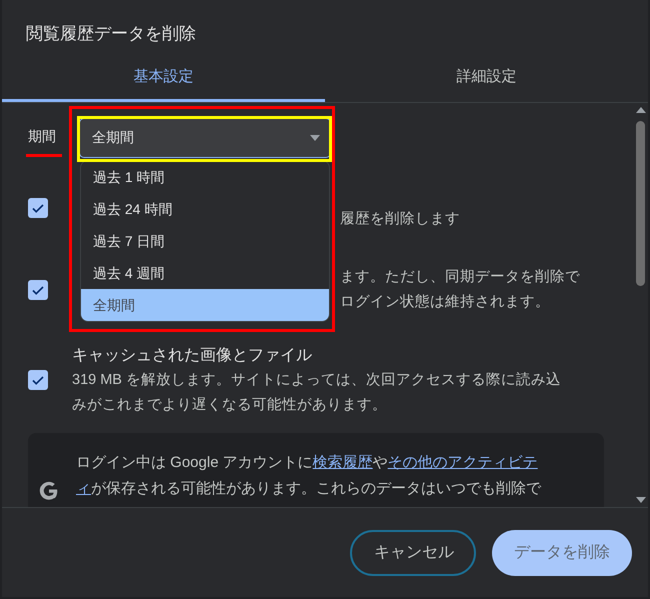  I want to click on link: その他のアクティビテ, so click(463, 462).